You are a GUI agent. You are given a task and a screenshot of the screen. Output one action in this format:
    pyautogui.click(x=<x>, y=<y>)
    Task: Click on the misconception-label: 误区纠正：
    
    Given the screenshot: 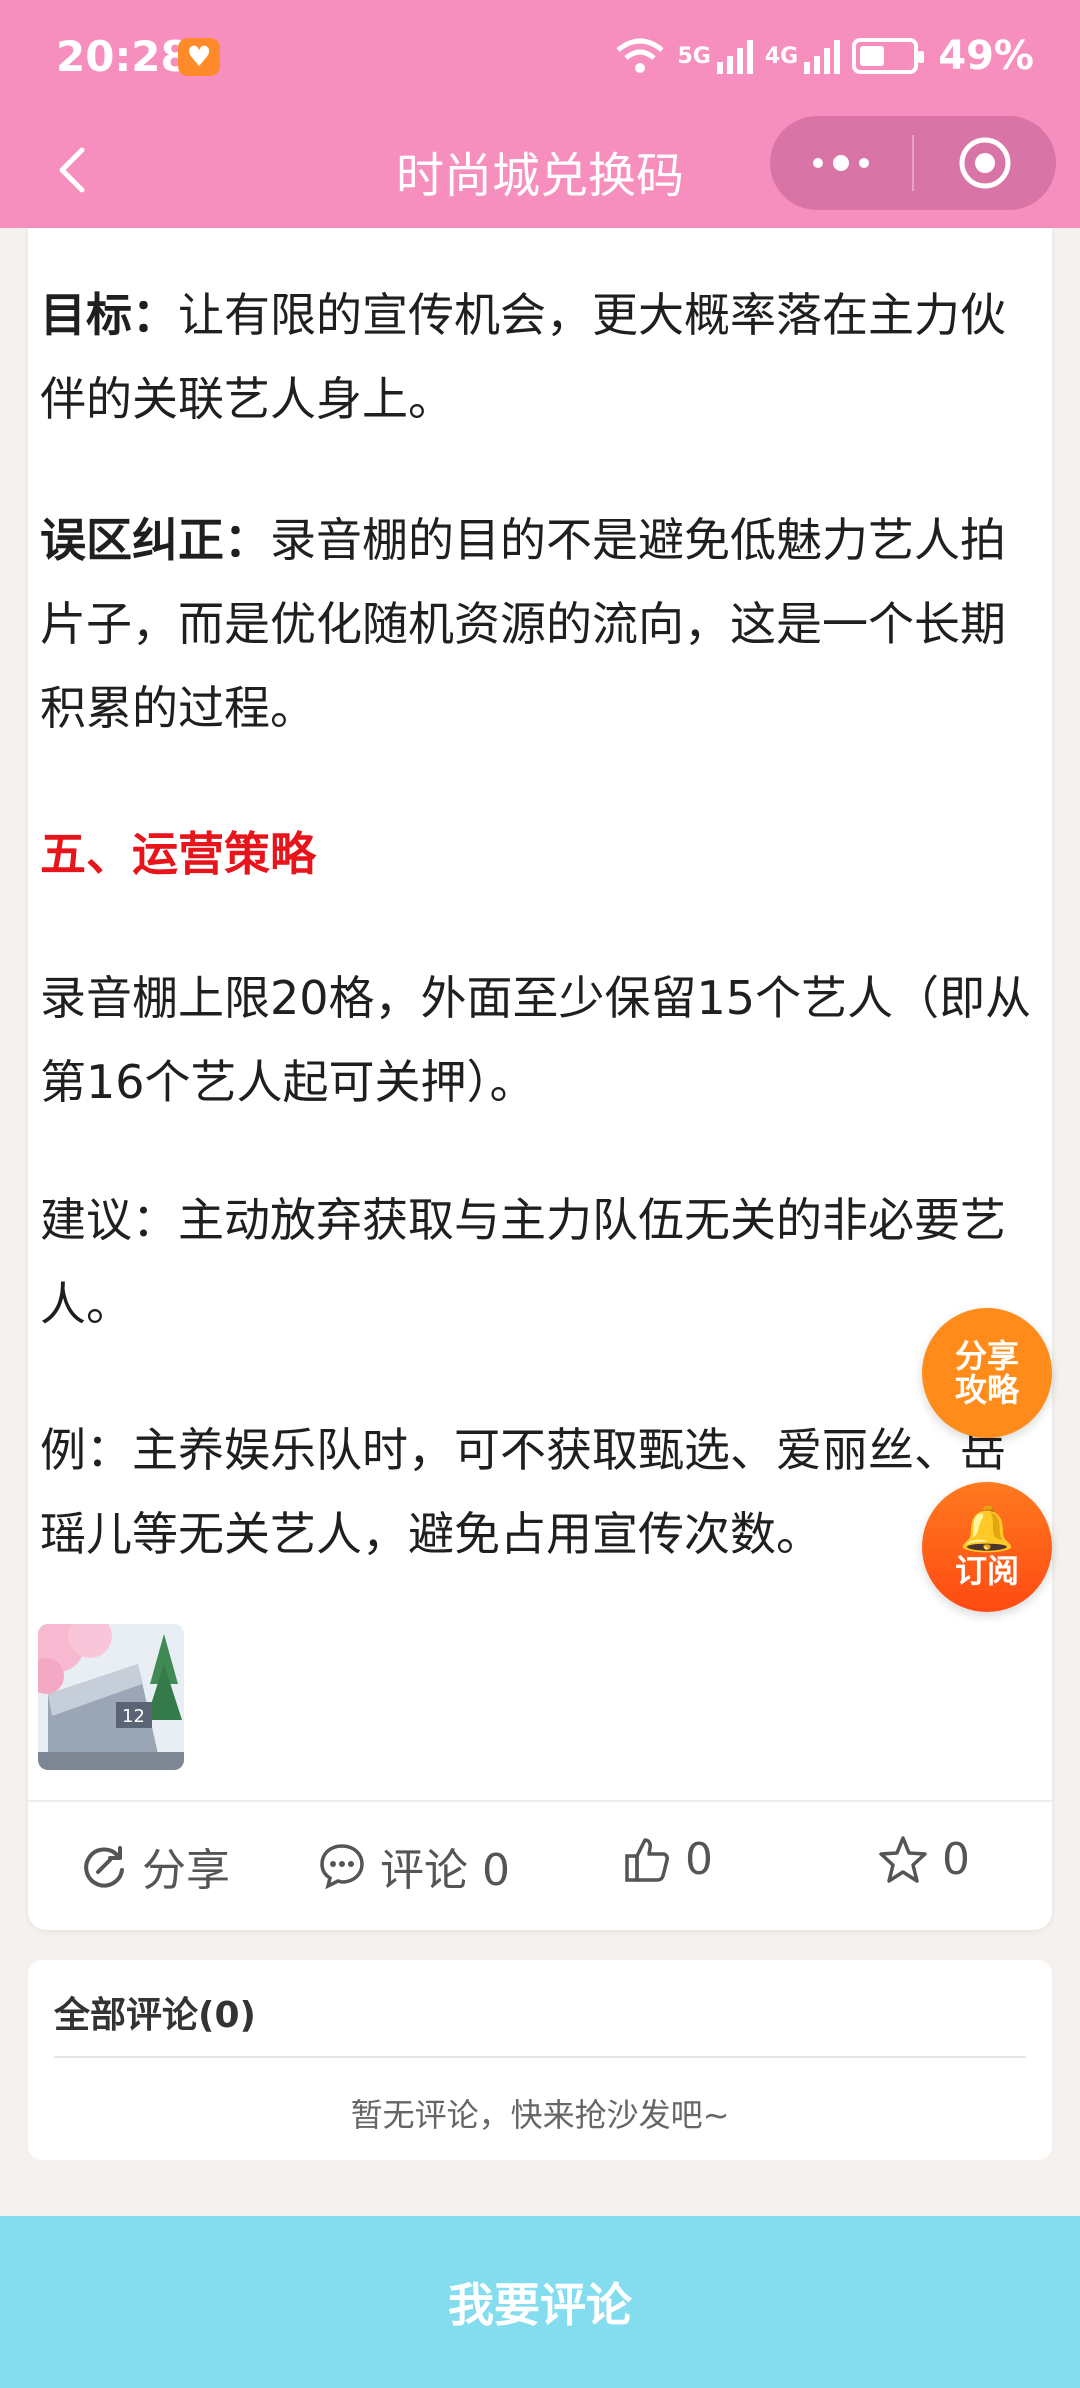 What is the action you would take?
    pyautogui.click(x=155, y=540)
    